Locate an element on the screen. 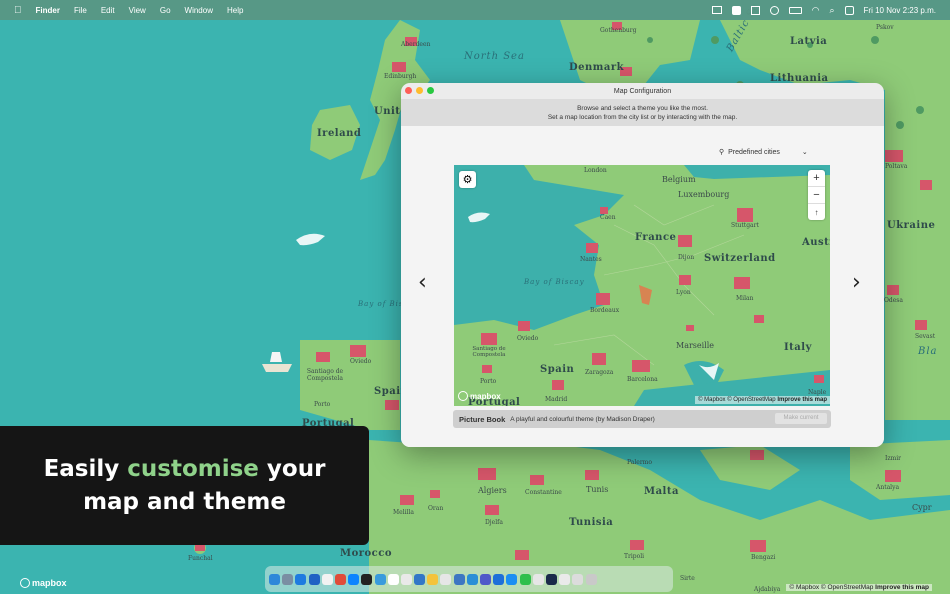  map-label-morocco: Morocco is located at coordinates (366, 553).